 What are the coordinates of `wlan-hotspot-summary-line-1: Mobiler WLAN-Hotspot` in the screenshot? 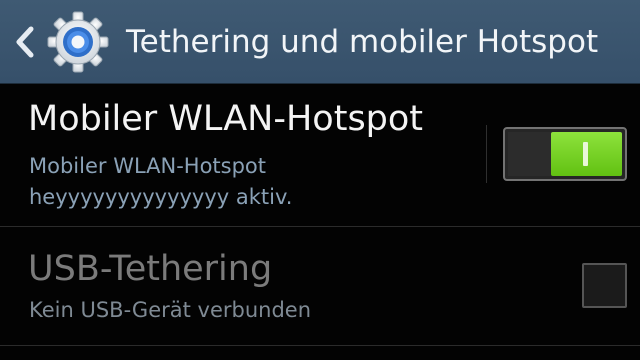 It's located at (148, 166).